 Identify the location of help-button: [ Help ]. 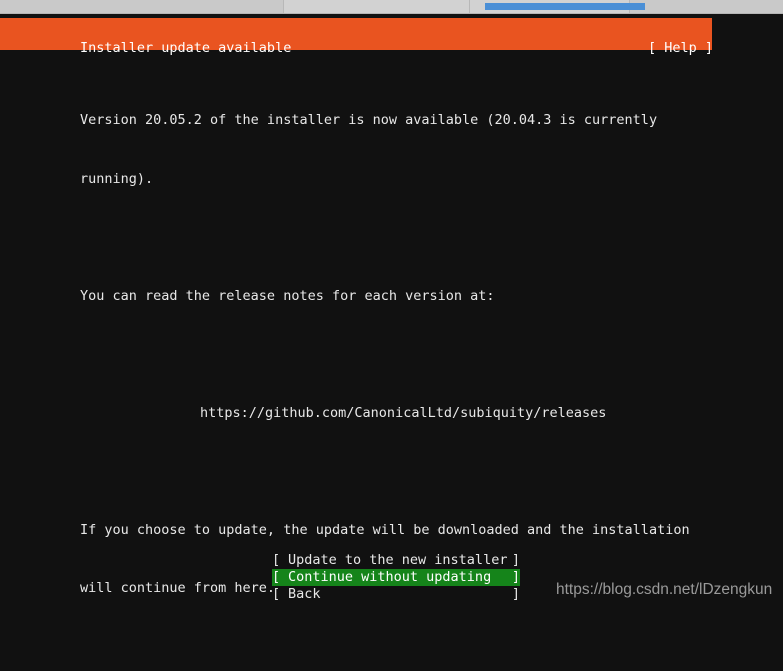
(680, 48).